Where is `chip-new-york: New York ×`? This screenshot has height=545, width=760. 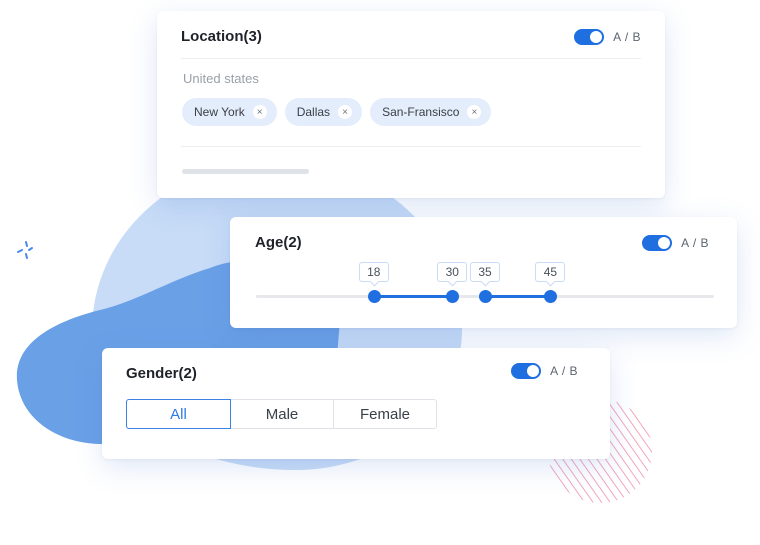
chip-new-york: New York × is located at coordinates (229, 112).